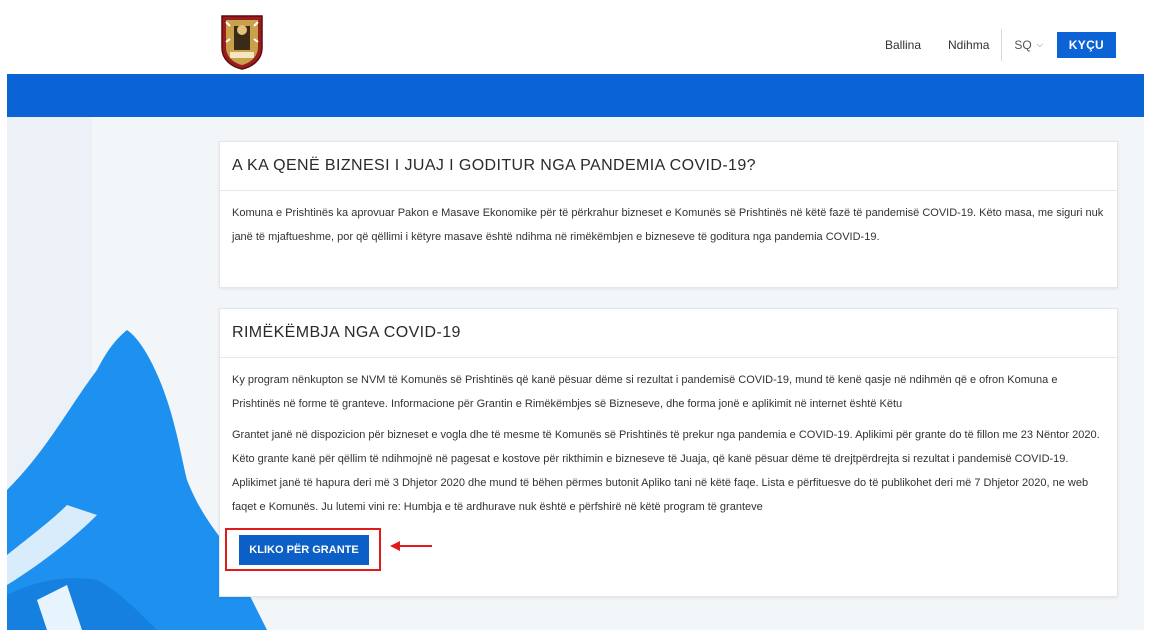  I want to click on nav-help-link: Ndihma, so click(968, 45).